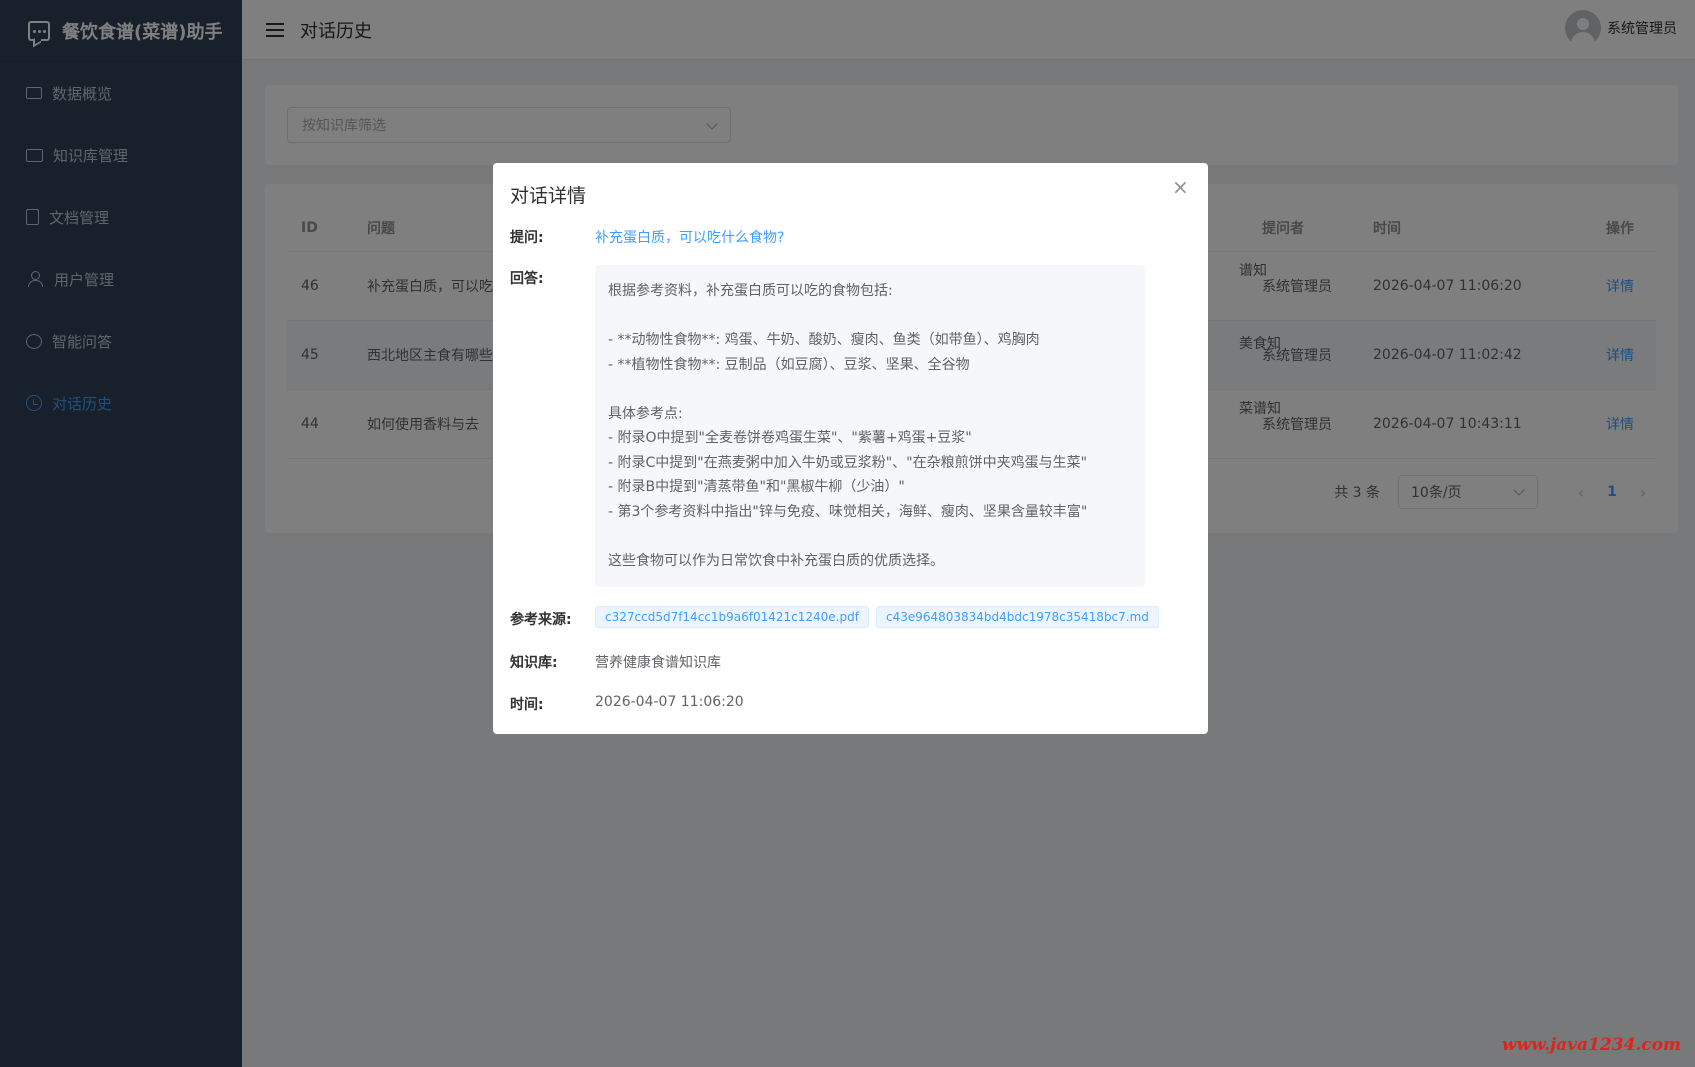 The width and height of the screenshot is (1695, 1067). What do you see at coordinates (527, 279) in the screenshot?
I see `answer-label: 回答:` at bounding box center [527, 279].